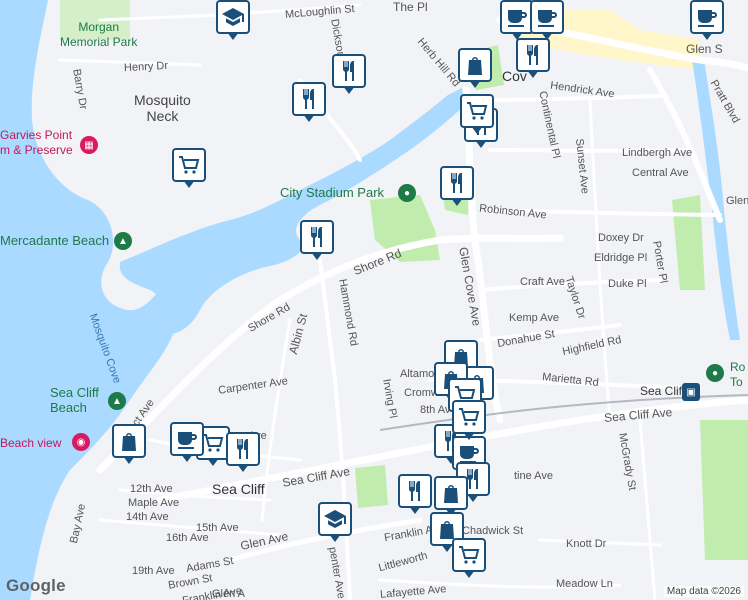  What do you see at coordinates (660, 173) in the screenshot?
I see `street-label: Central Ave` at bounding box center [660, 173].